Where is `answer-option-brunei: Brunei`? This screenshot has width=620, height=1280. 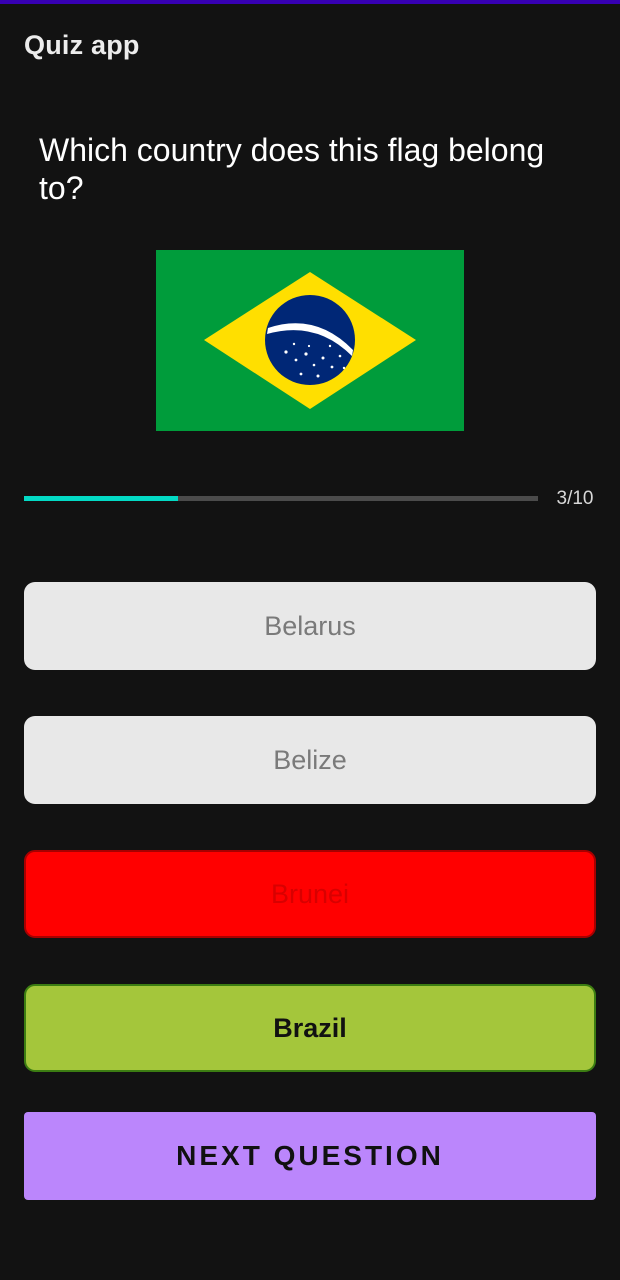
answer-option-brunei: Brunei is located at coordinates (310, 894).